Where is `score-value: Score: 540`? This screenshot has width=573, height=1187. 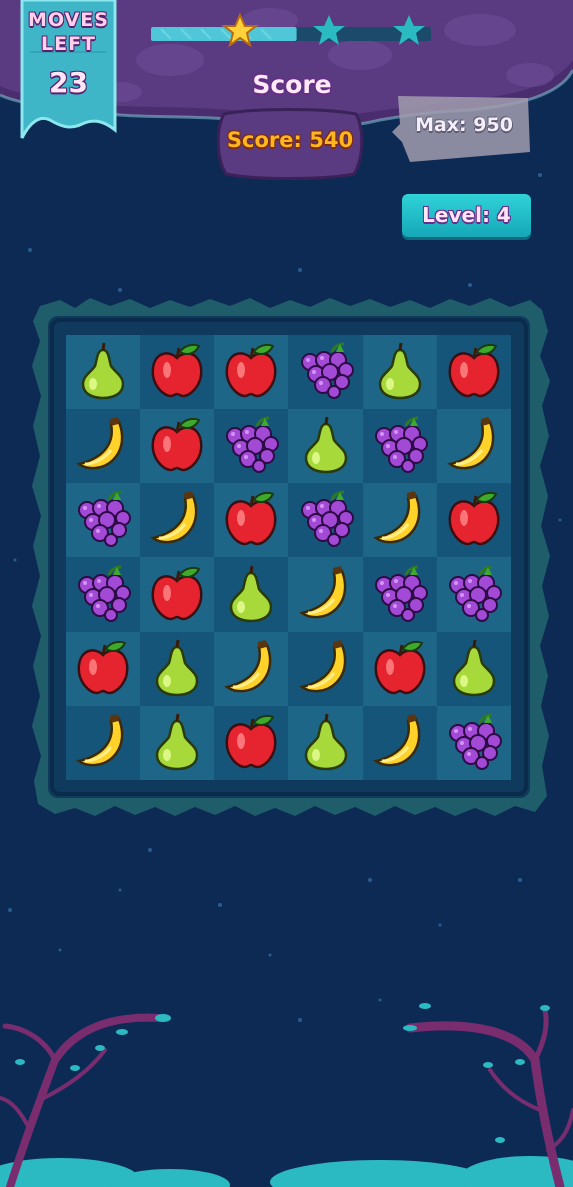 score-value: Score: 540 is located at coordinates (290, 140).